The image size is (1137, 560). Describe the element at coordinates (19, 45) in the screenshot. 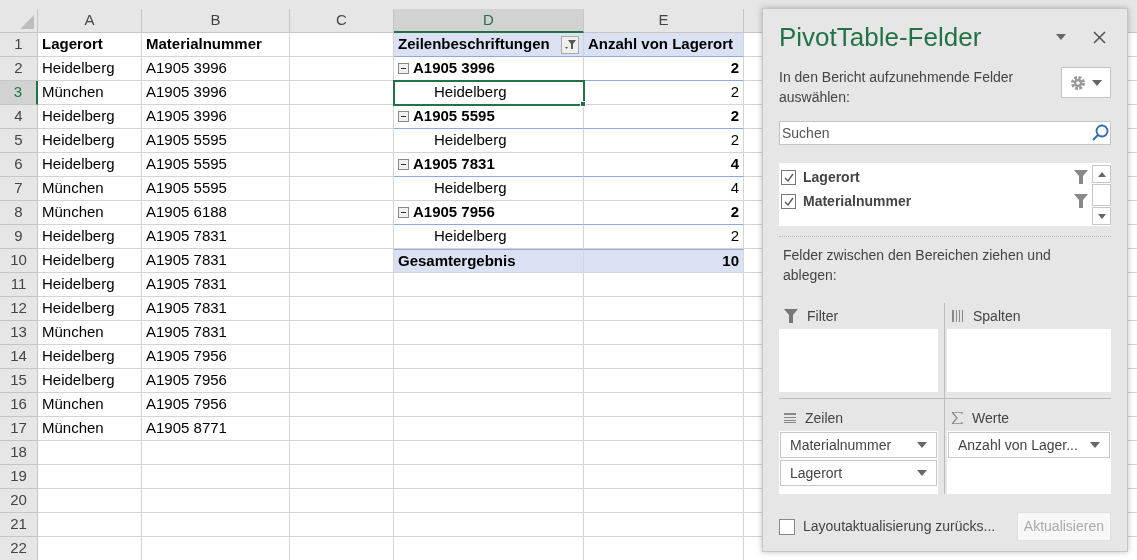

I see `row-header: 1` at that location.